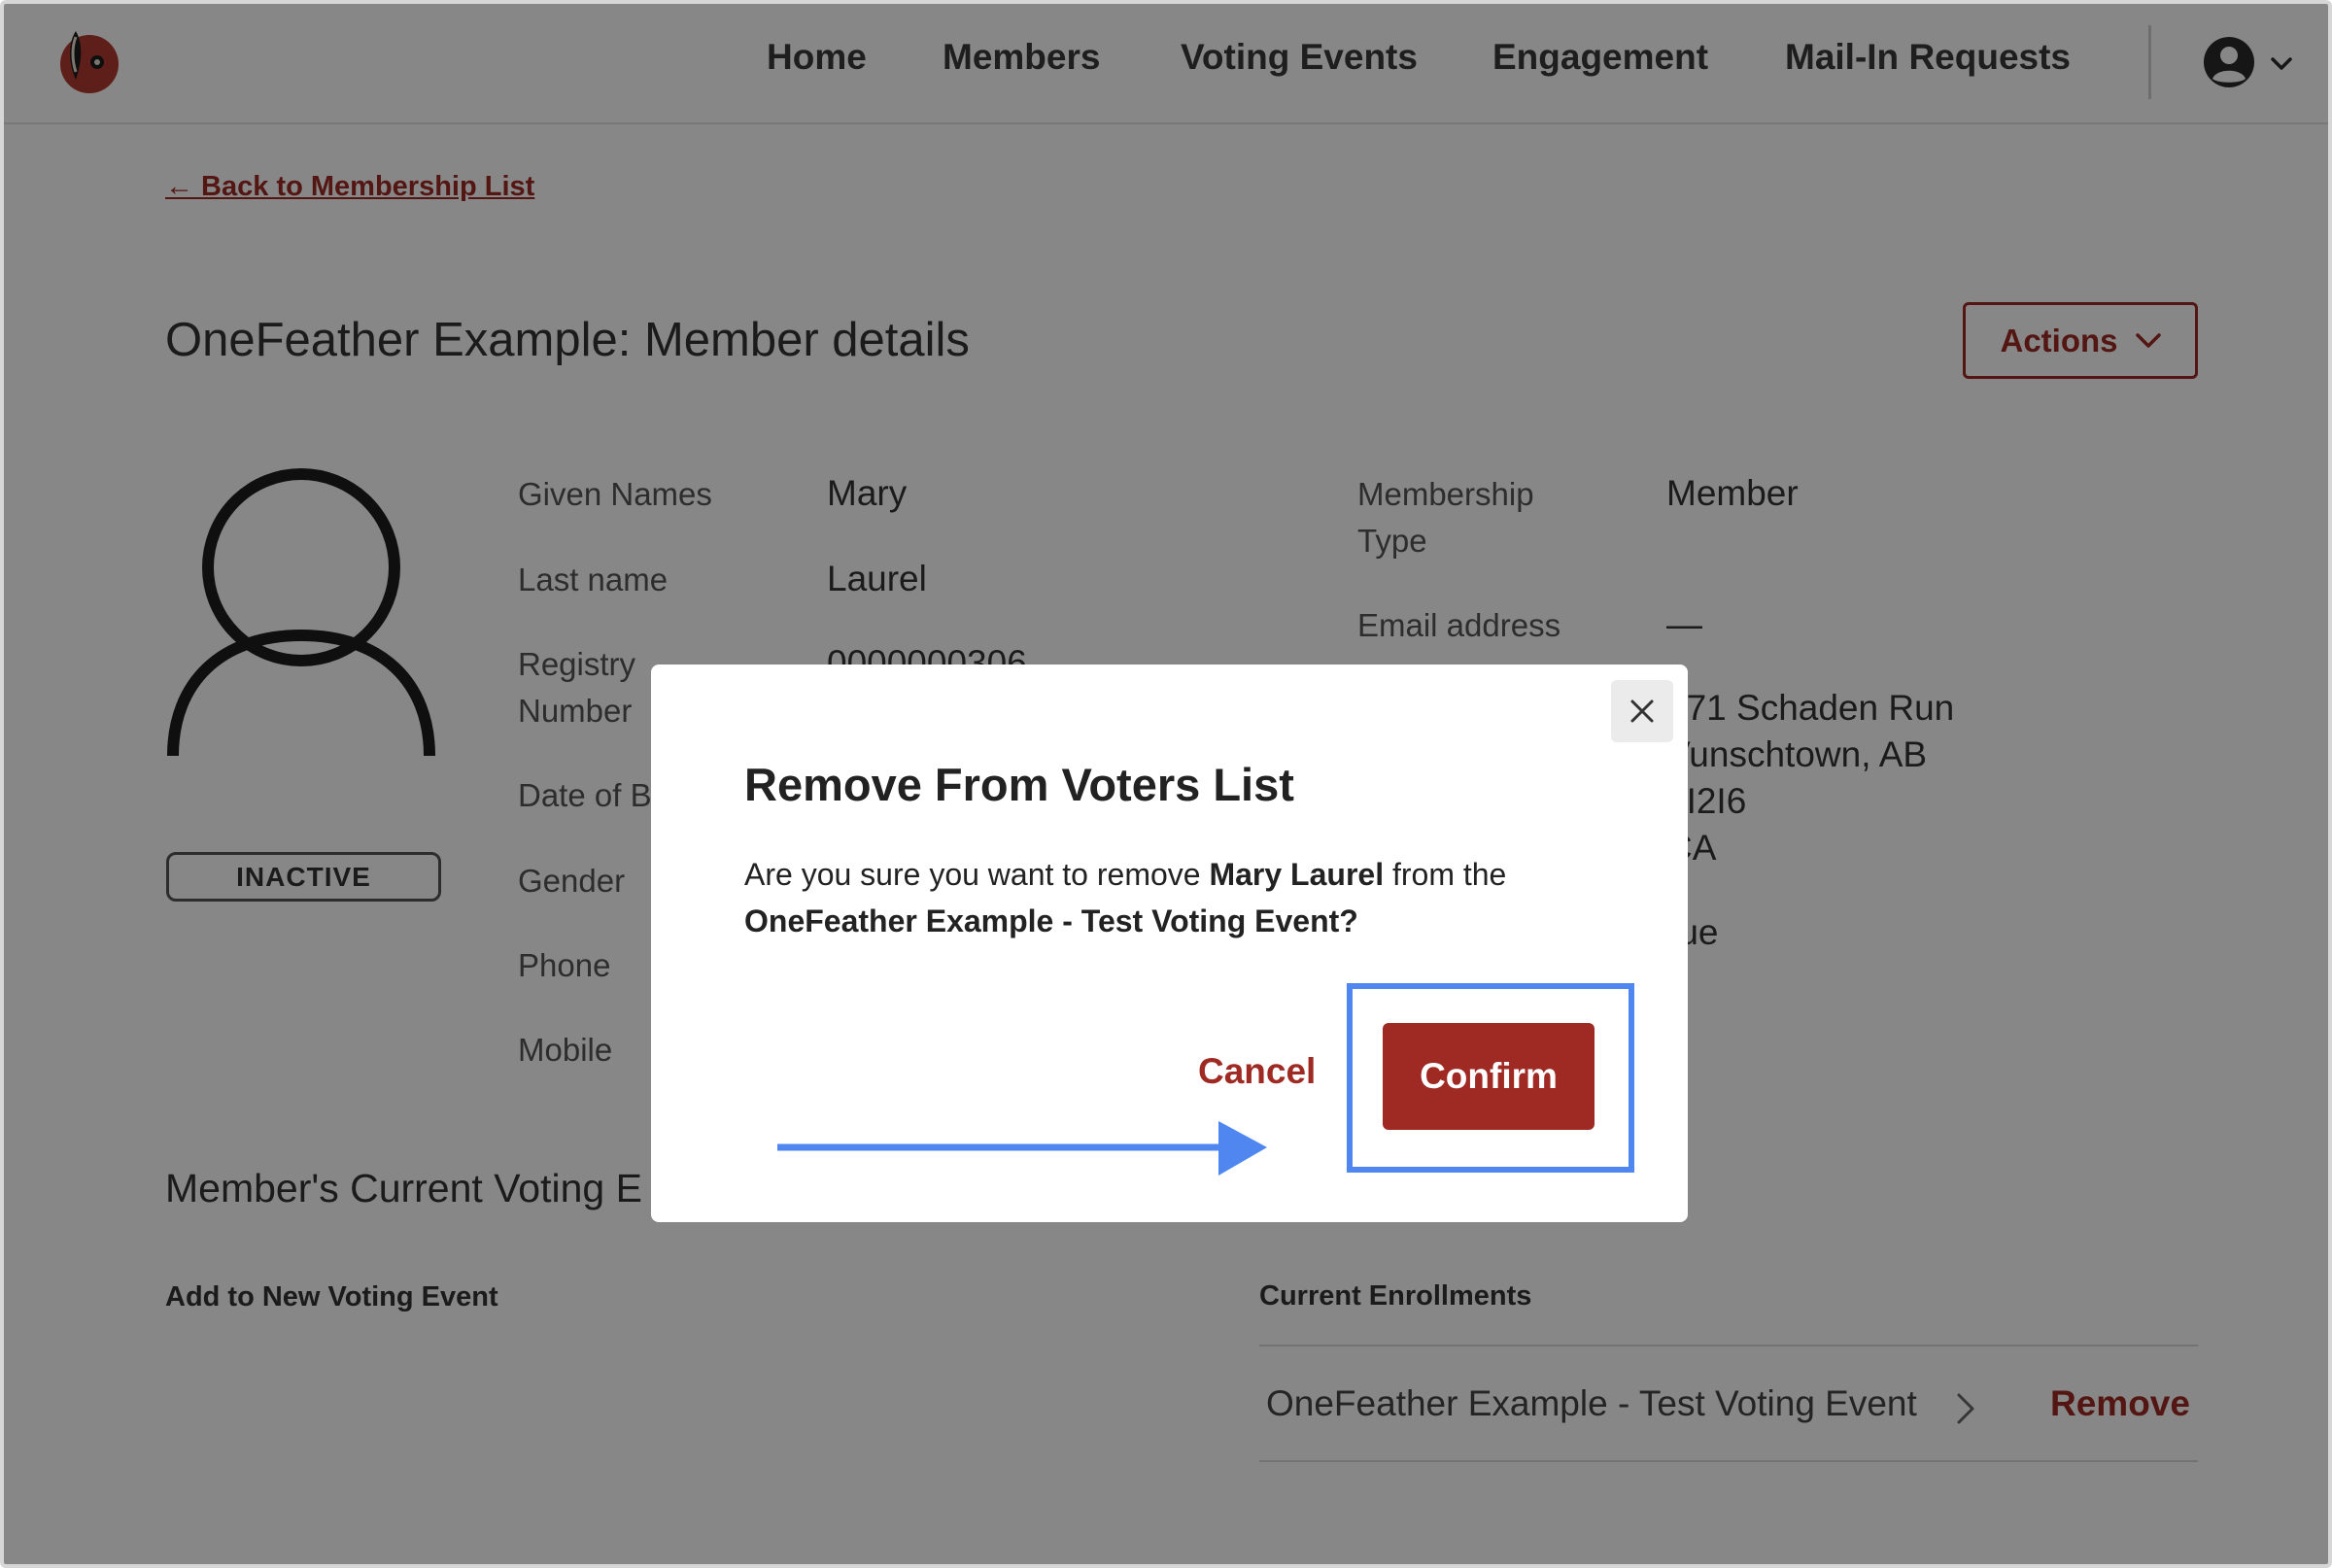  What do you see at coordinates (1051, 920) in the screenshot?
I see `modal-event-name: OneFeather Example - Test Voting Event?` at bounding box center [1051, 920].